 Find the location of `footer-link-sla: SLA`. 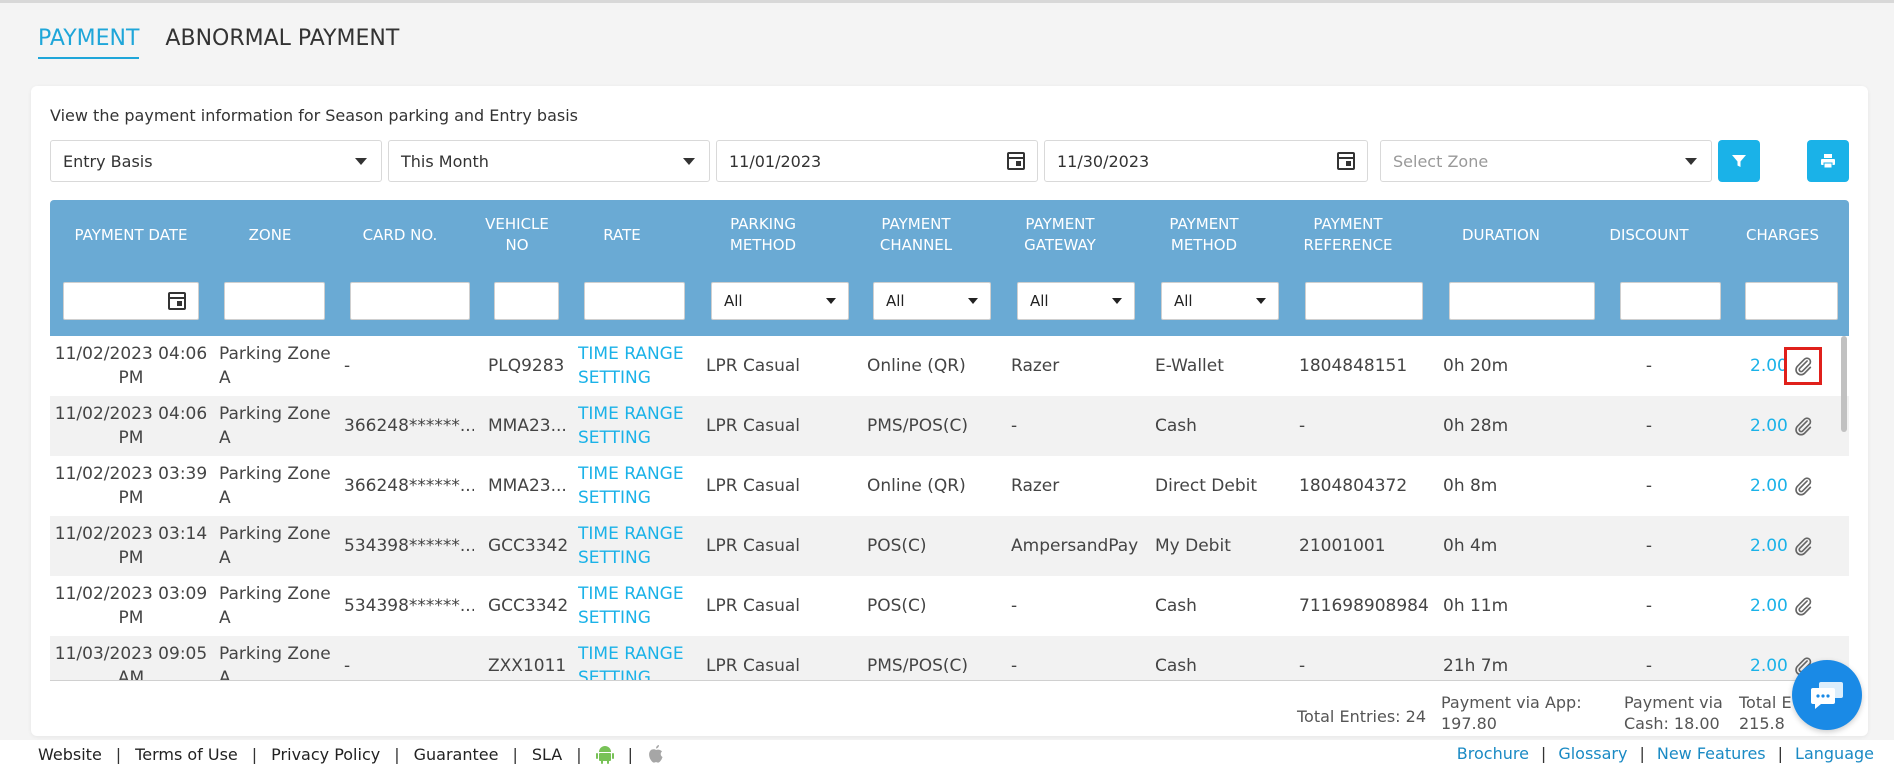

footer-link-sla: SLA is located at coordinates (547, 754).